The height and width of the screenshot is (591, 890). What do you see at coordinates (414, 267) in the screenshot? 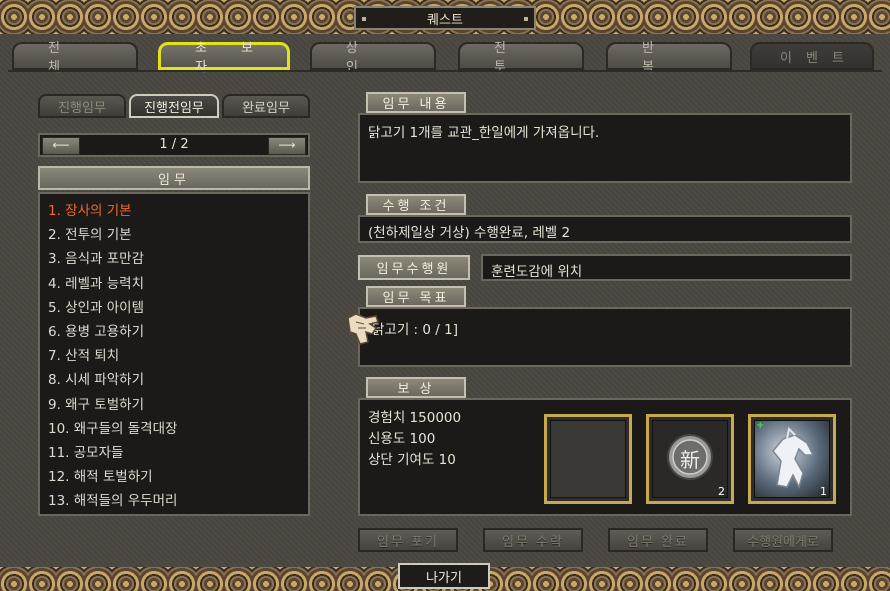
I see `performer-button: 임무수행원` at bounding box center [414, 267].